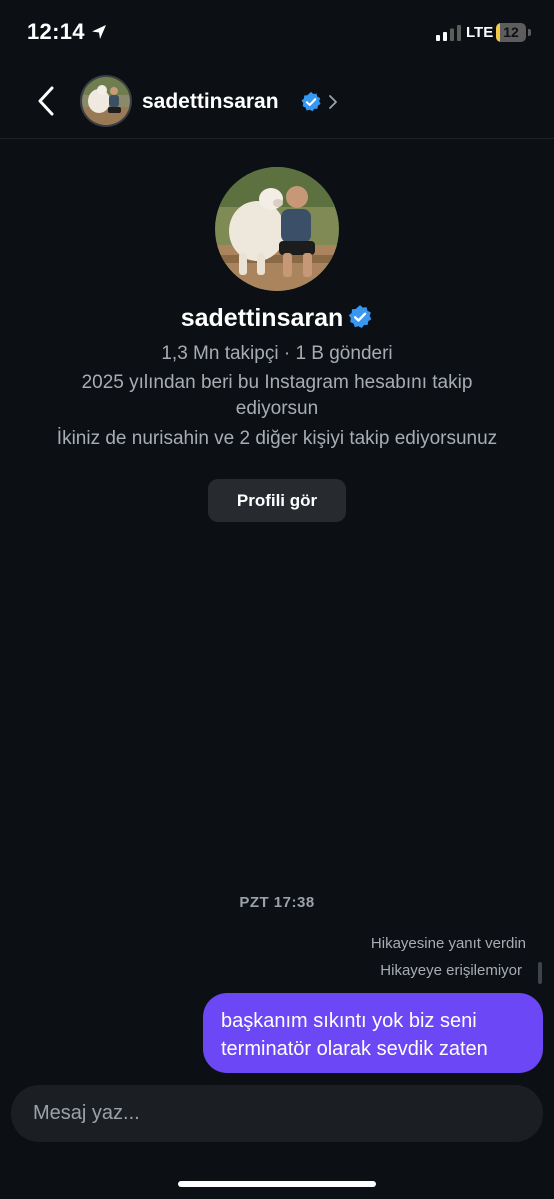  What do you see at coordinates (540, 973) in the screenshot?
I see `story-reply-indicator` at bounding box center [540, 973].